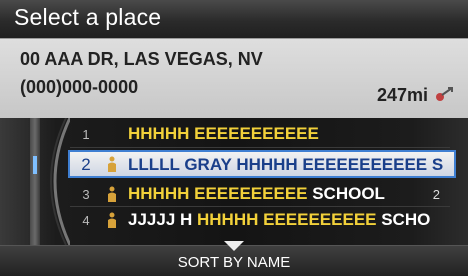  Describe the element at coordinates (286, 164) in the screenshot. I see `item-name: LLLLL GRAY HHHHH EEEEEEEEEEE S` at that location.